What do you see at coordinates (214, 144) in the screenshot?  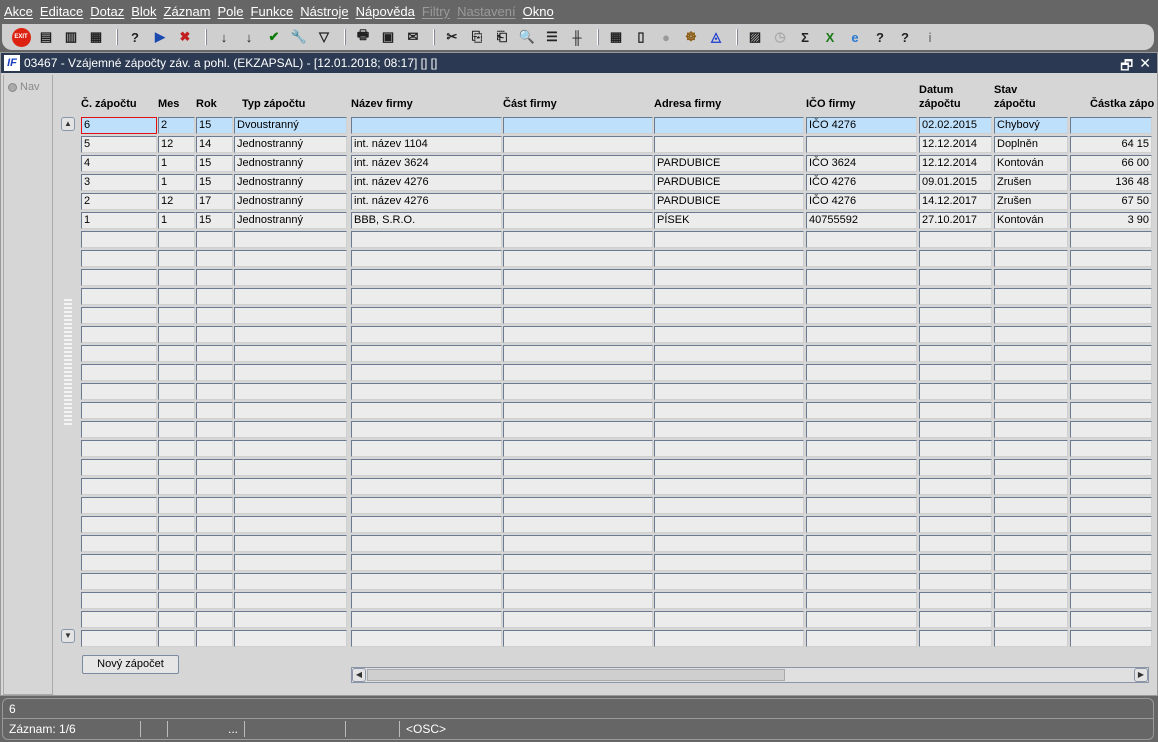 I see `grid-cell: 14` at bounding box center [214, 144].